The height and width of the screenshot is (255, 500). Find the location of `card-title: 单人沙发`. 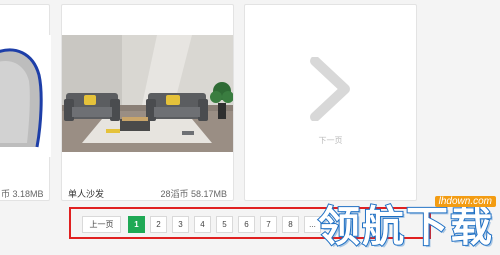

card-title: 单人沙发 is located at coordinates (86, 193).